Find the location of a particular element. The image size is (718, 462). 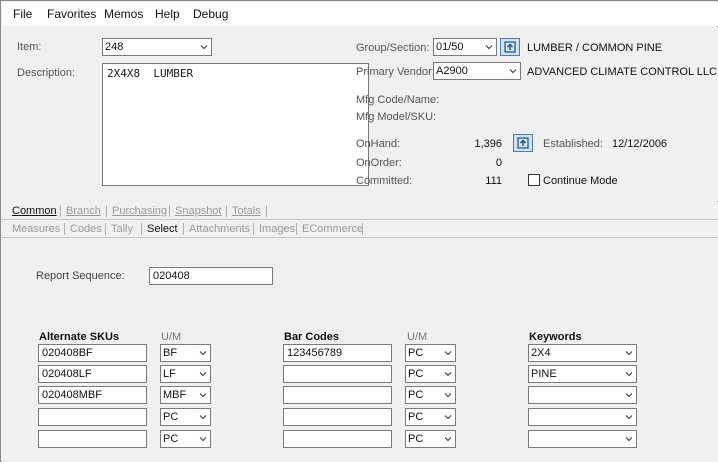

tab-totals: Totals is located at coordinates (246, 211).